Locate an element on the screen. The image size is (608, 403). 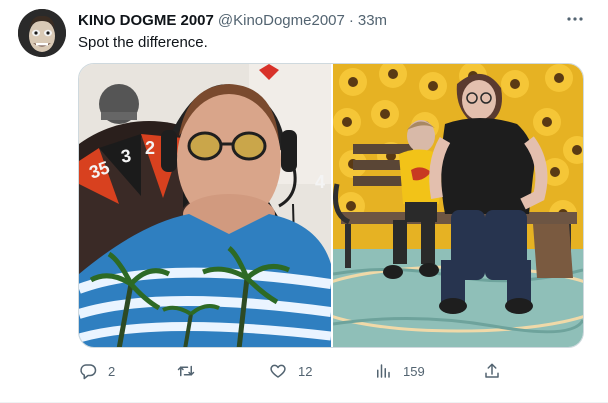
share-button is located at coordinates (492, 371).